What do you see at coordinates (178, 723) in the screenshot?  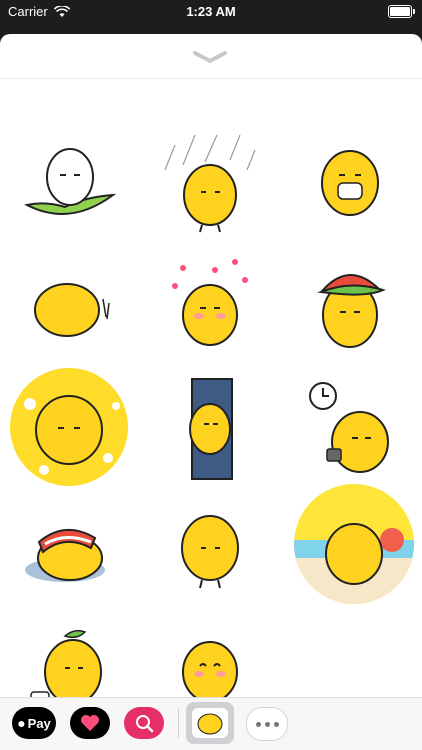 I see `dock-divider` at bounding box center [178, 723].